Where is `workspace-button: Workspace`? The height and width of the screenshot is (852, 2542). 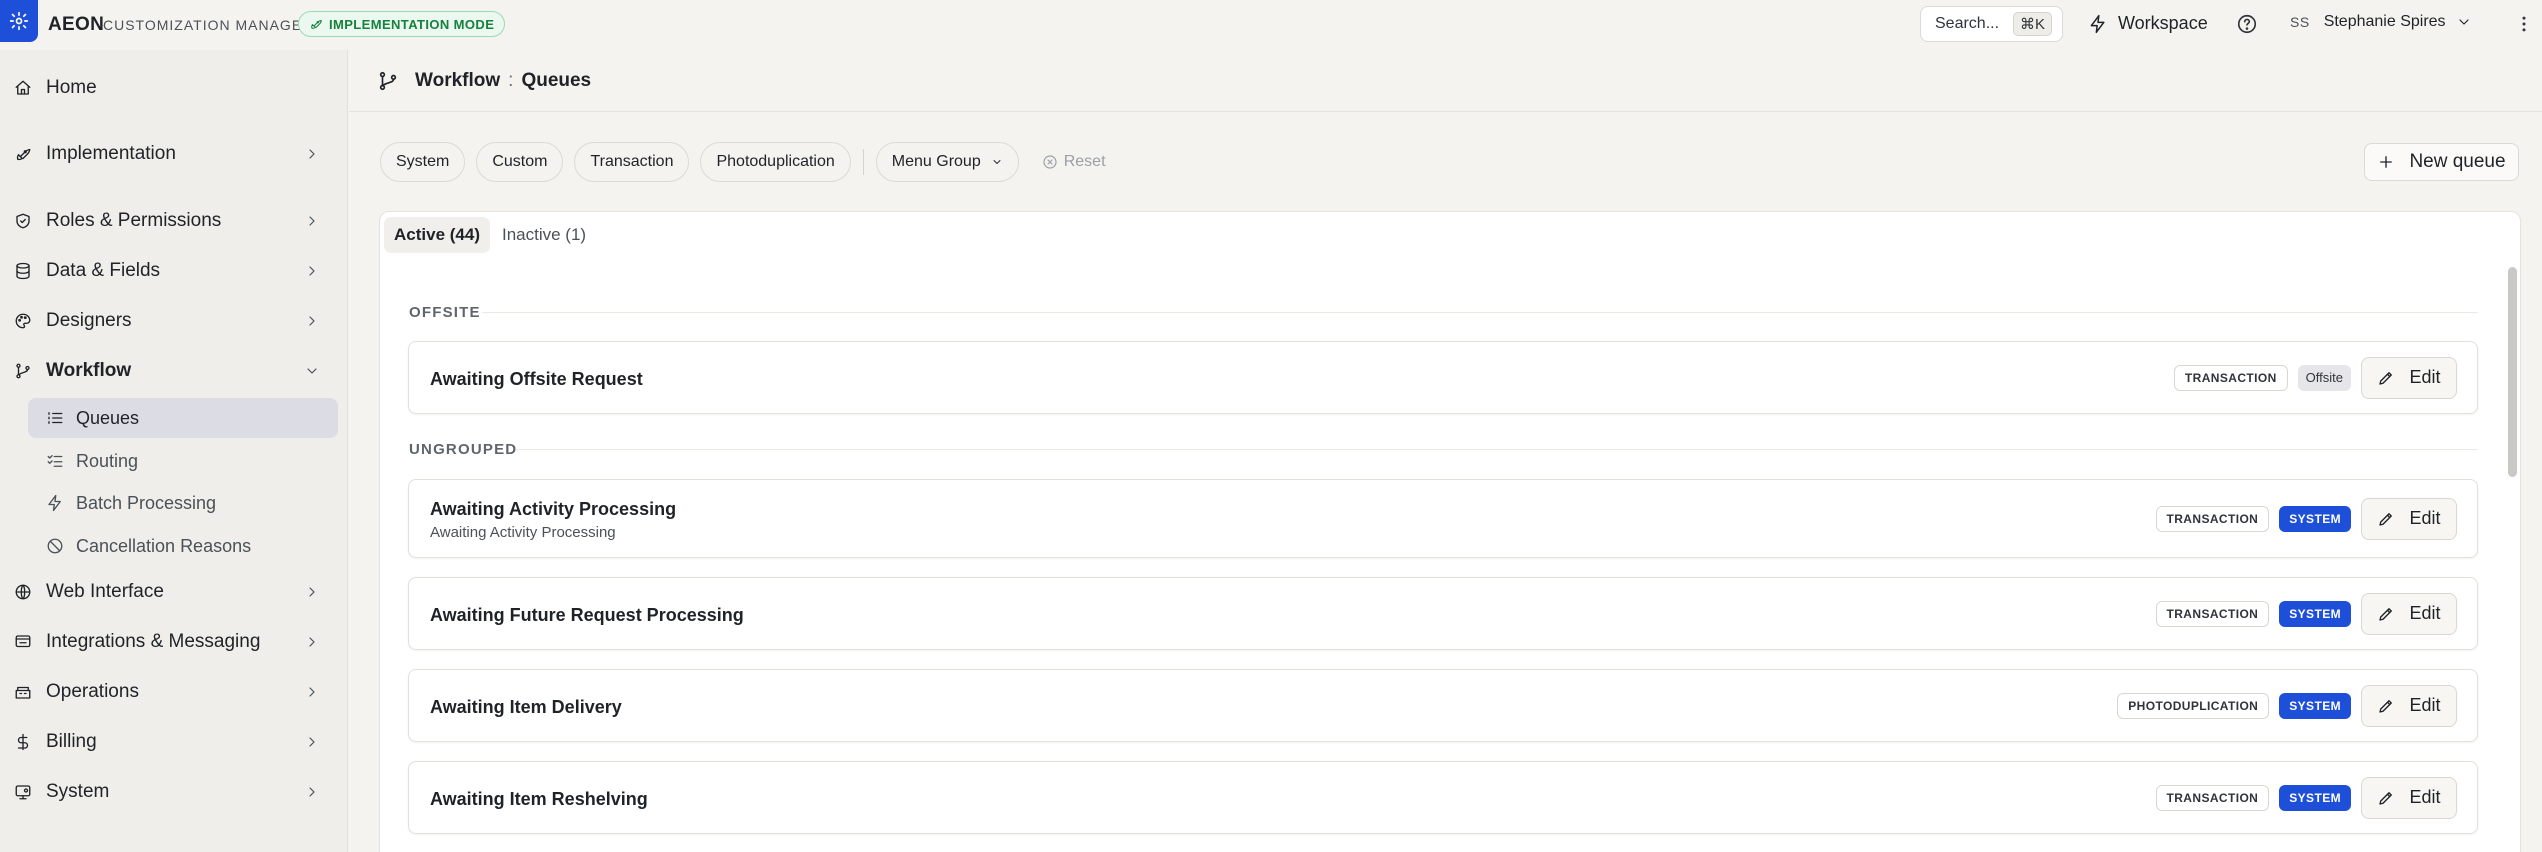
workspace-button: Workspace is located at coordinates (2148, 23).